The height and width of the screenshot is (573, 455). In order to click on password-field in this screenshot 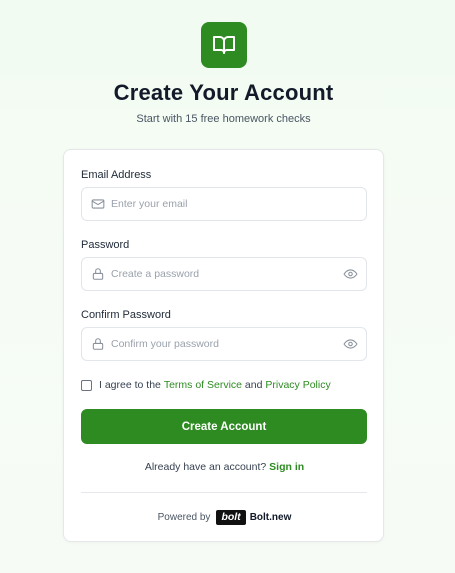, I will do `click(224, 274)`.